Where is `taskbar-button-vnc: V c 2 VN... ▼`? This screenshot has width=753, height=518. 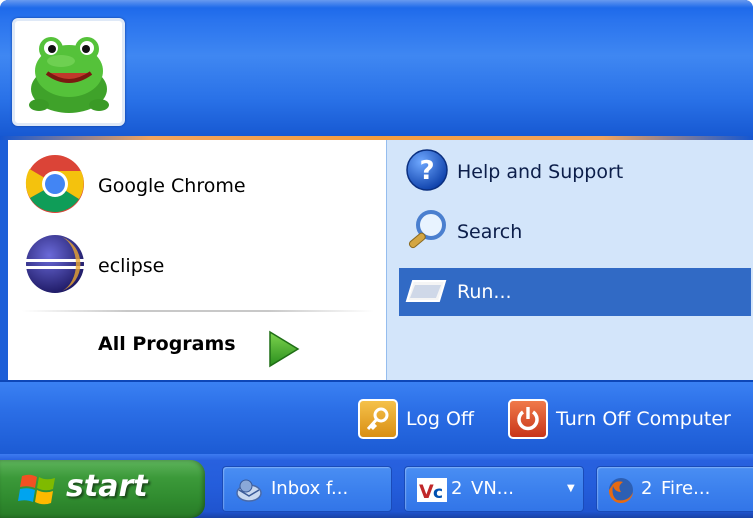
taskbar-button-vnc: V c 2 VN... ▼ is located at coordinates (494, 489).